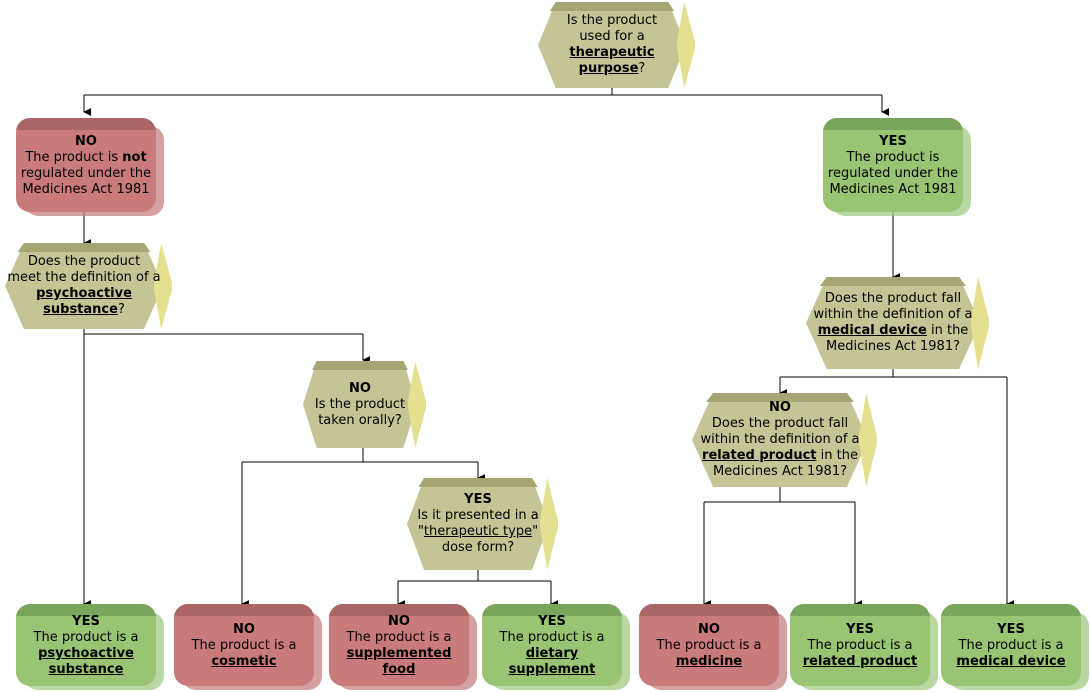 This screenshot has height=692, width=1090. I want to click on terminal-dietary-supplement: YES The product is a dietary supplement, so click(556, 647).